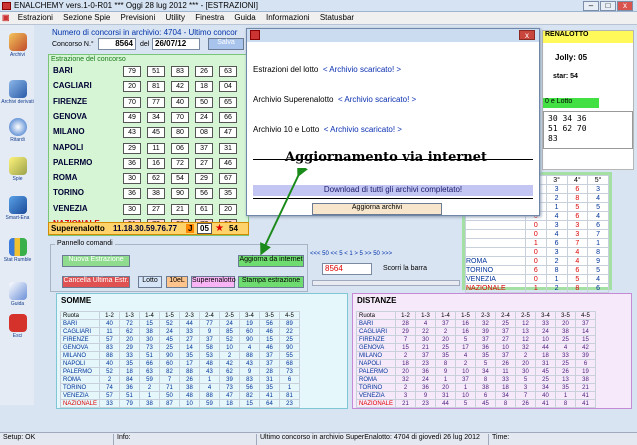  I want to click on ruota-number: 06, so click(180, 148).